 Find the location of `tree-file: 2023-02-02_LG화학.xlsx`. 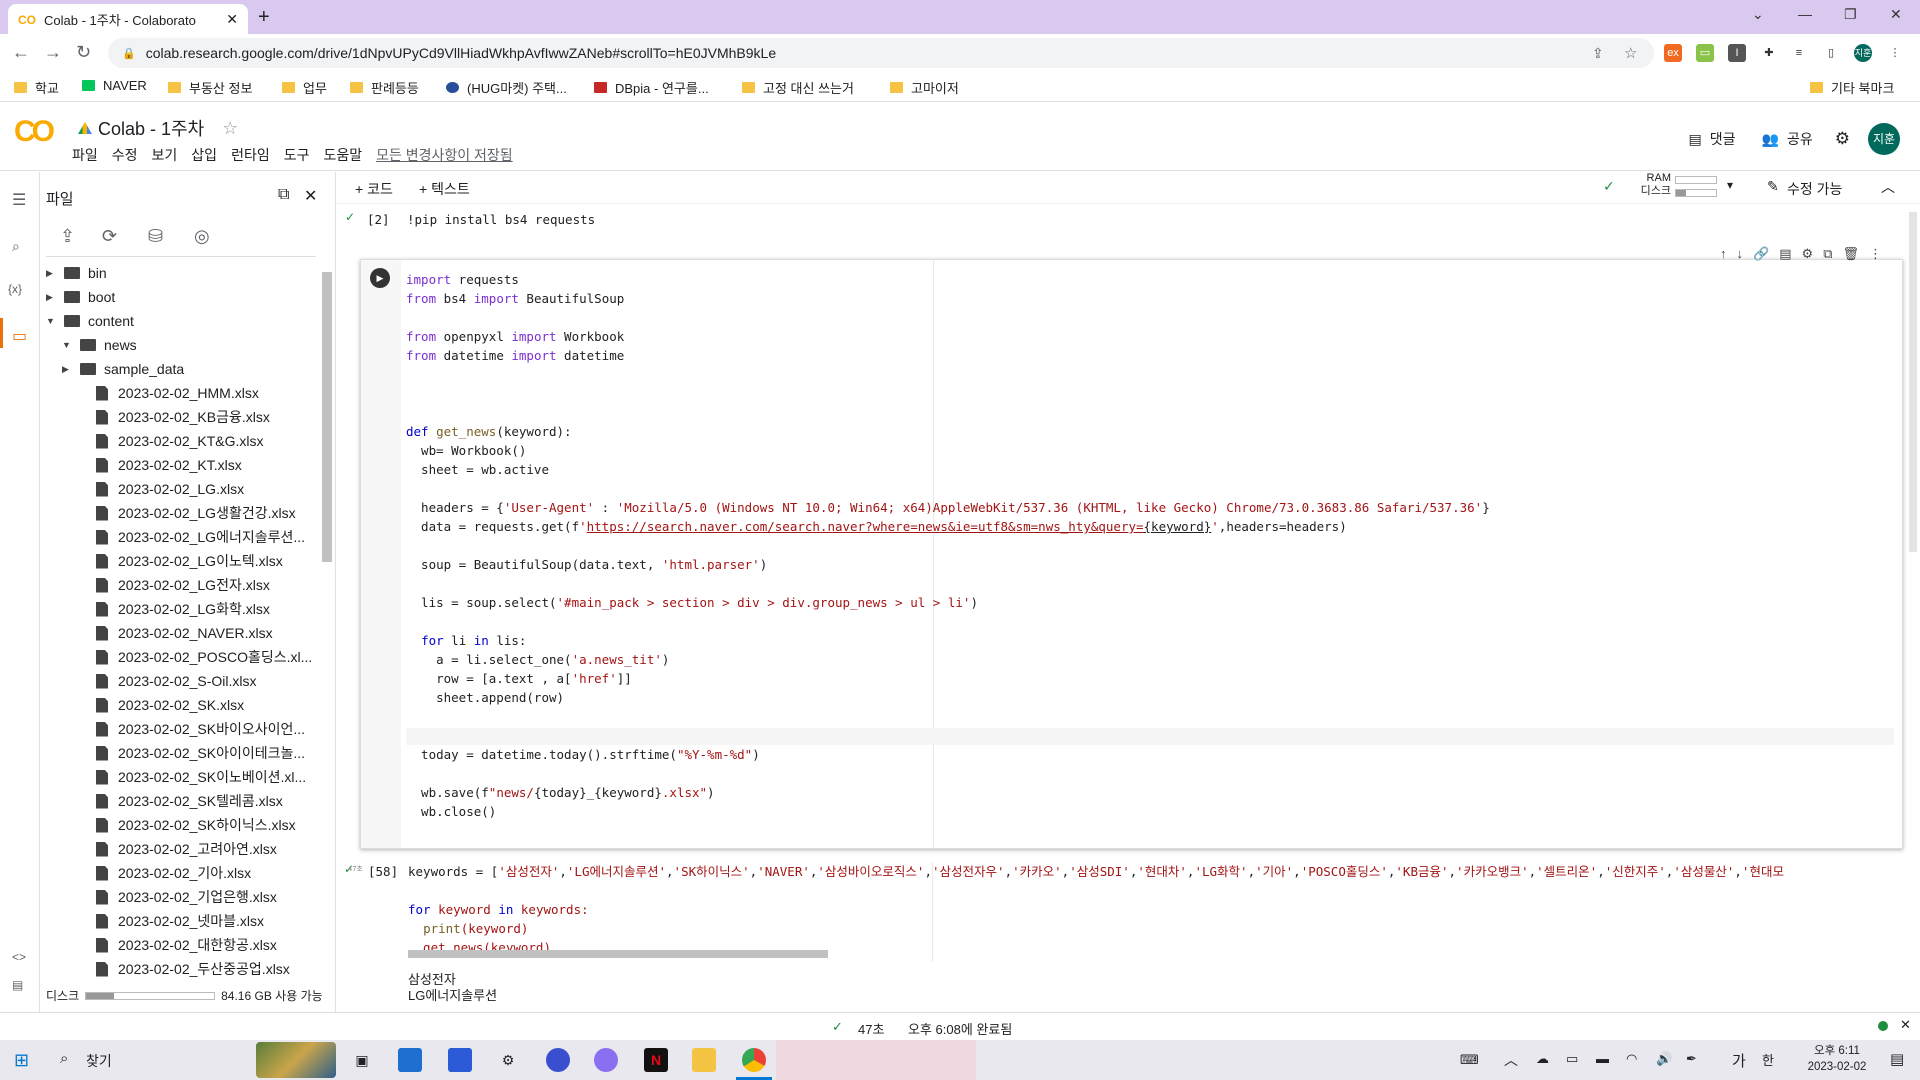

tree-file: 2023-02-02_LG화학.xlsx is located at coordinates (174, 609).